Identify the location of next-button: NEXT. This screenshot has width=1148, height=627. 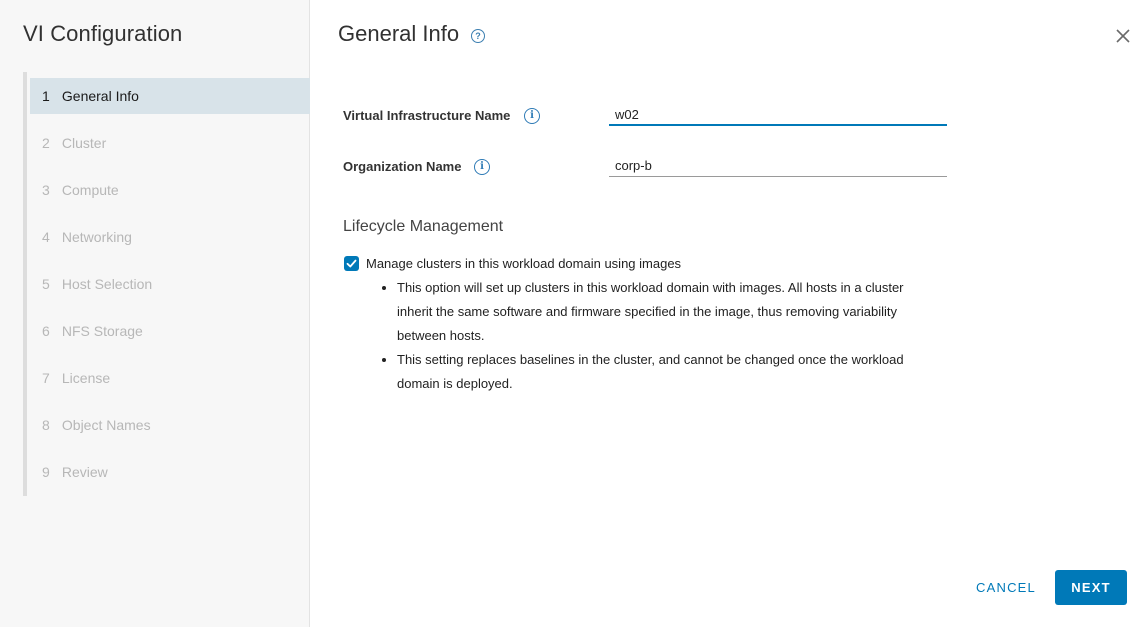
(1091, 587).